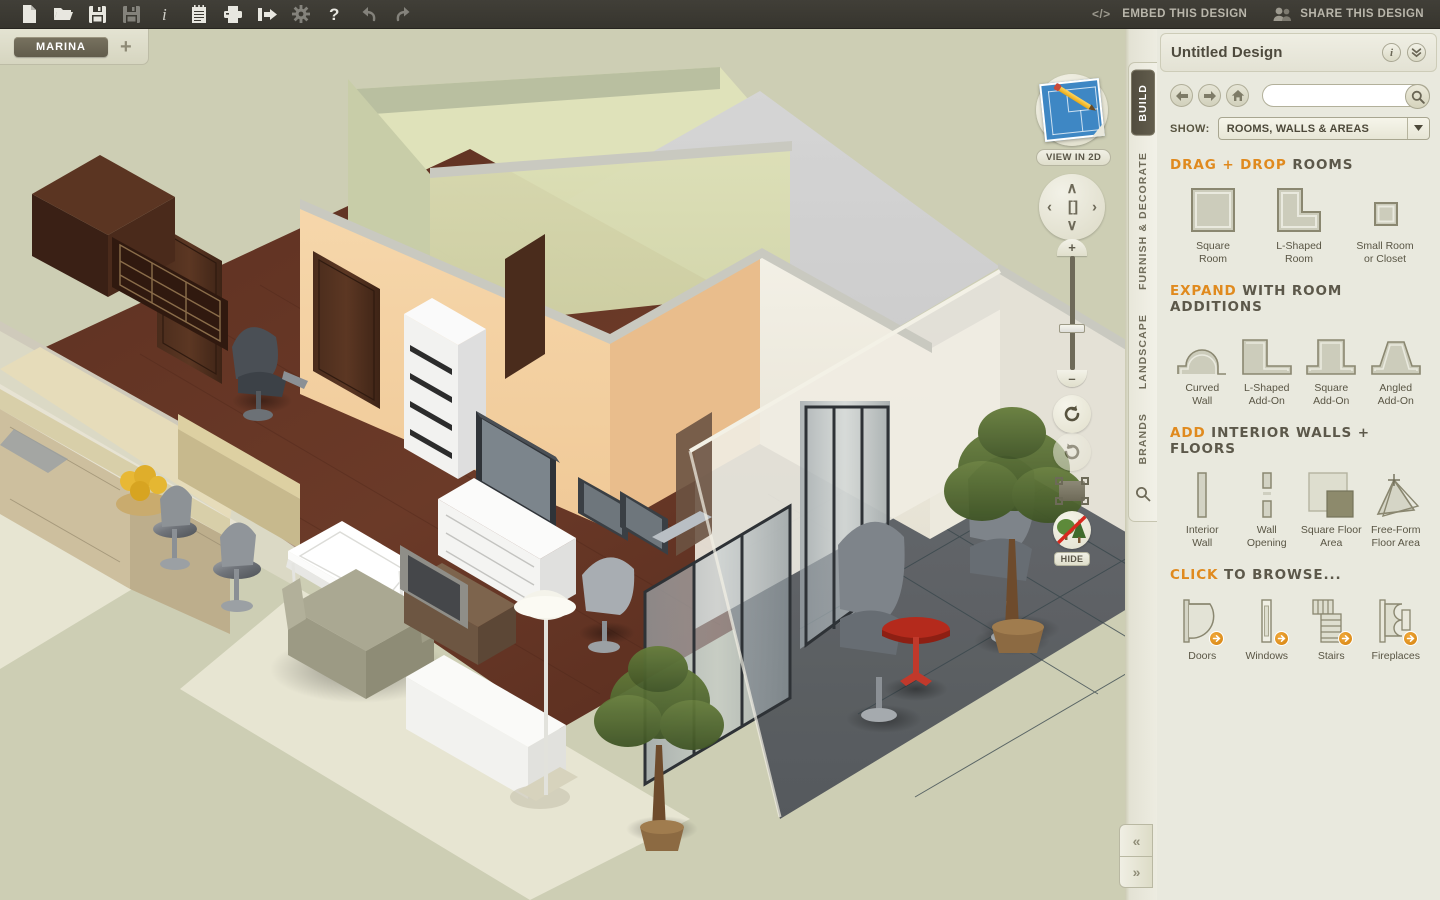 The image size is (1440, 900). I want to click on rail-tab-furnish-decorate: FURNISH & DECORATE, so click(1143, 221).